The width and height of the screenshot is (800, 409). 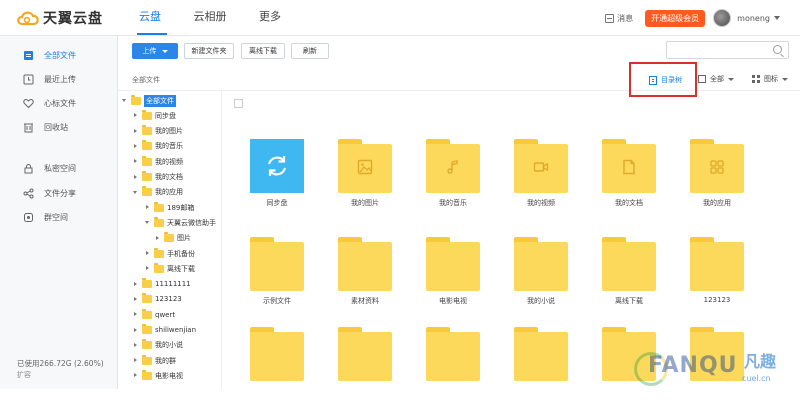 I want to click on tree-node: 全部文件, so click(x=148, y=100).